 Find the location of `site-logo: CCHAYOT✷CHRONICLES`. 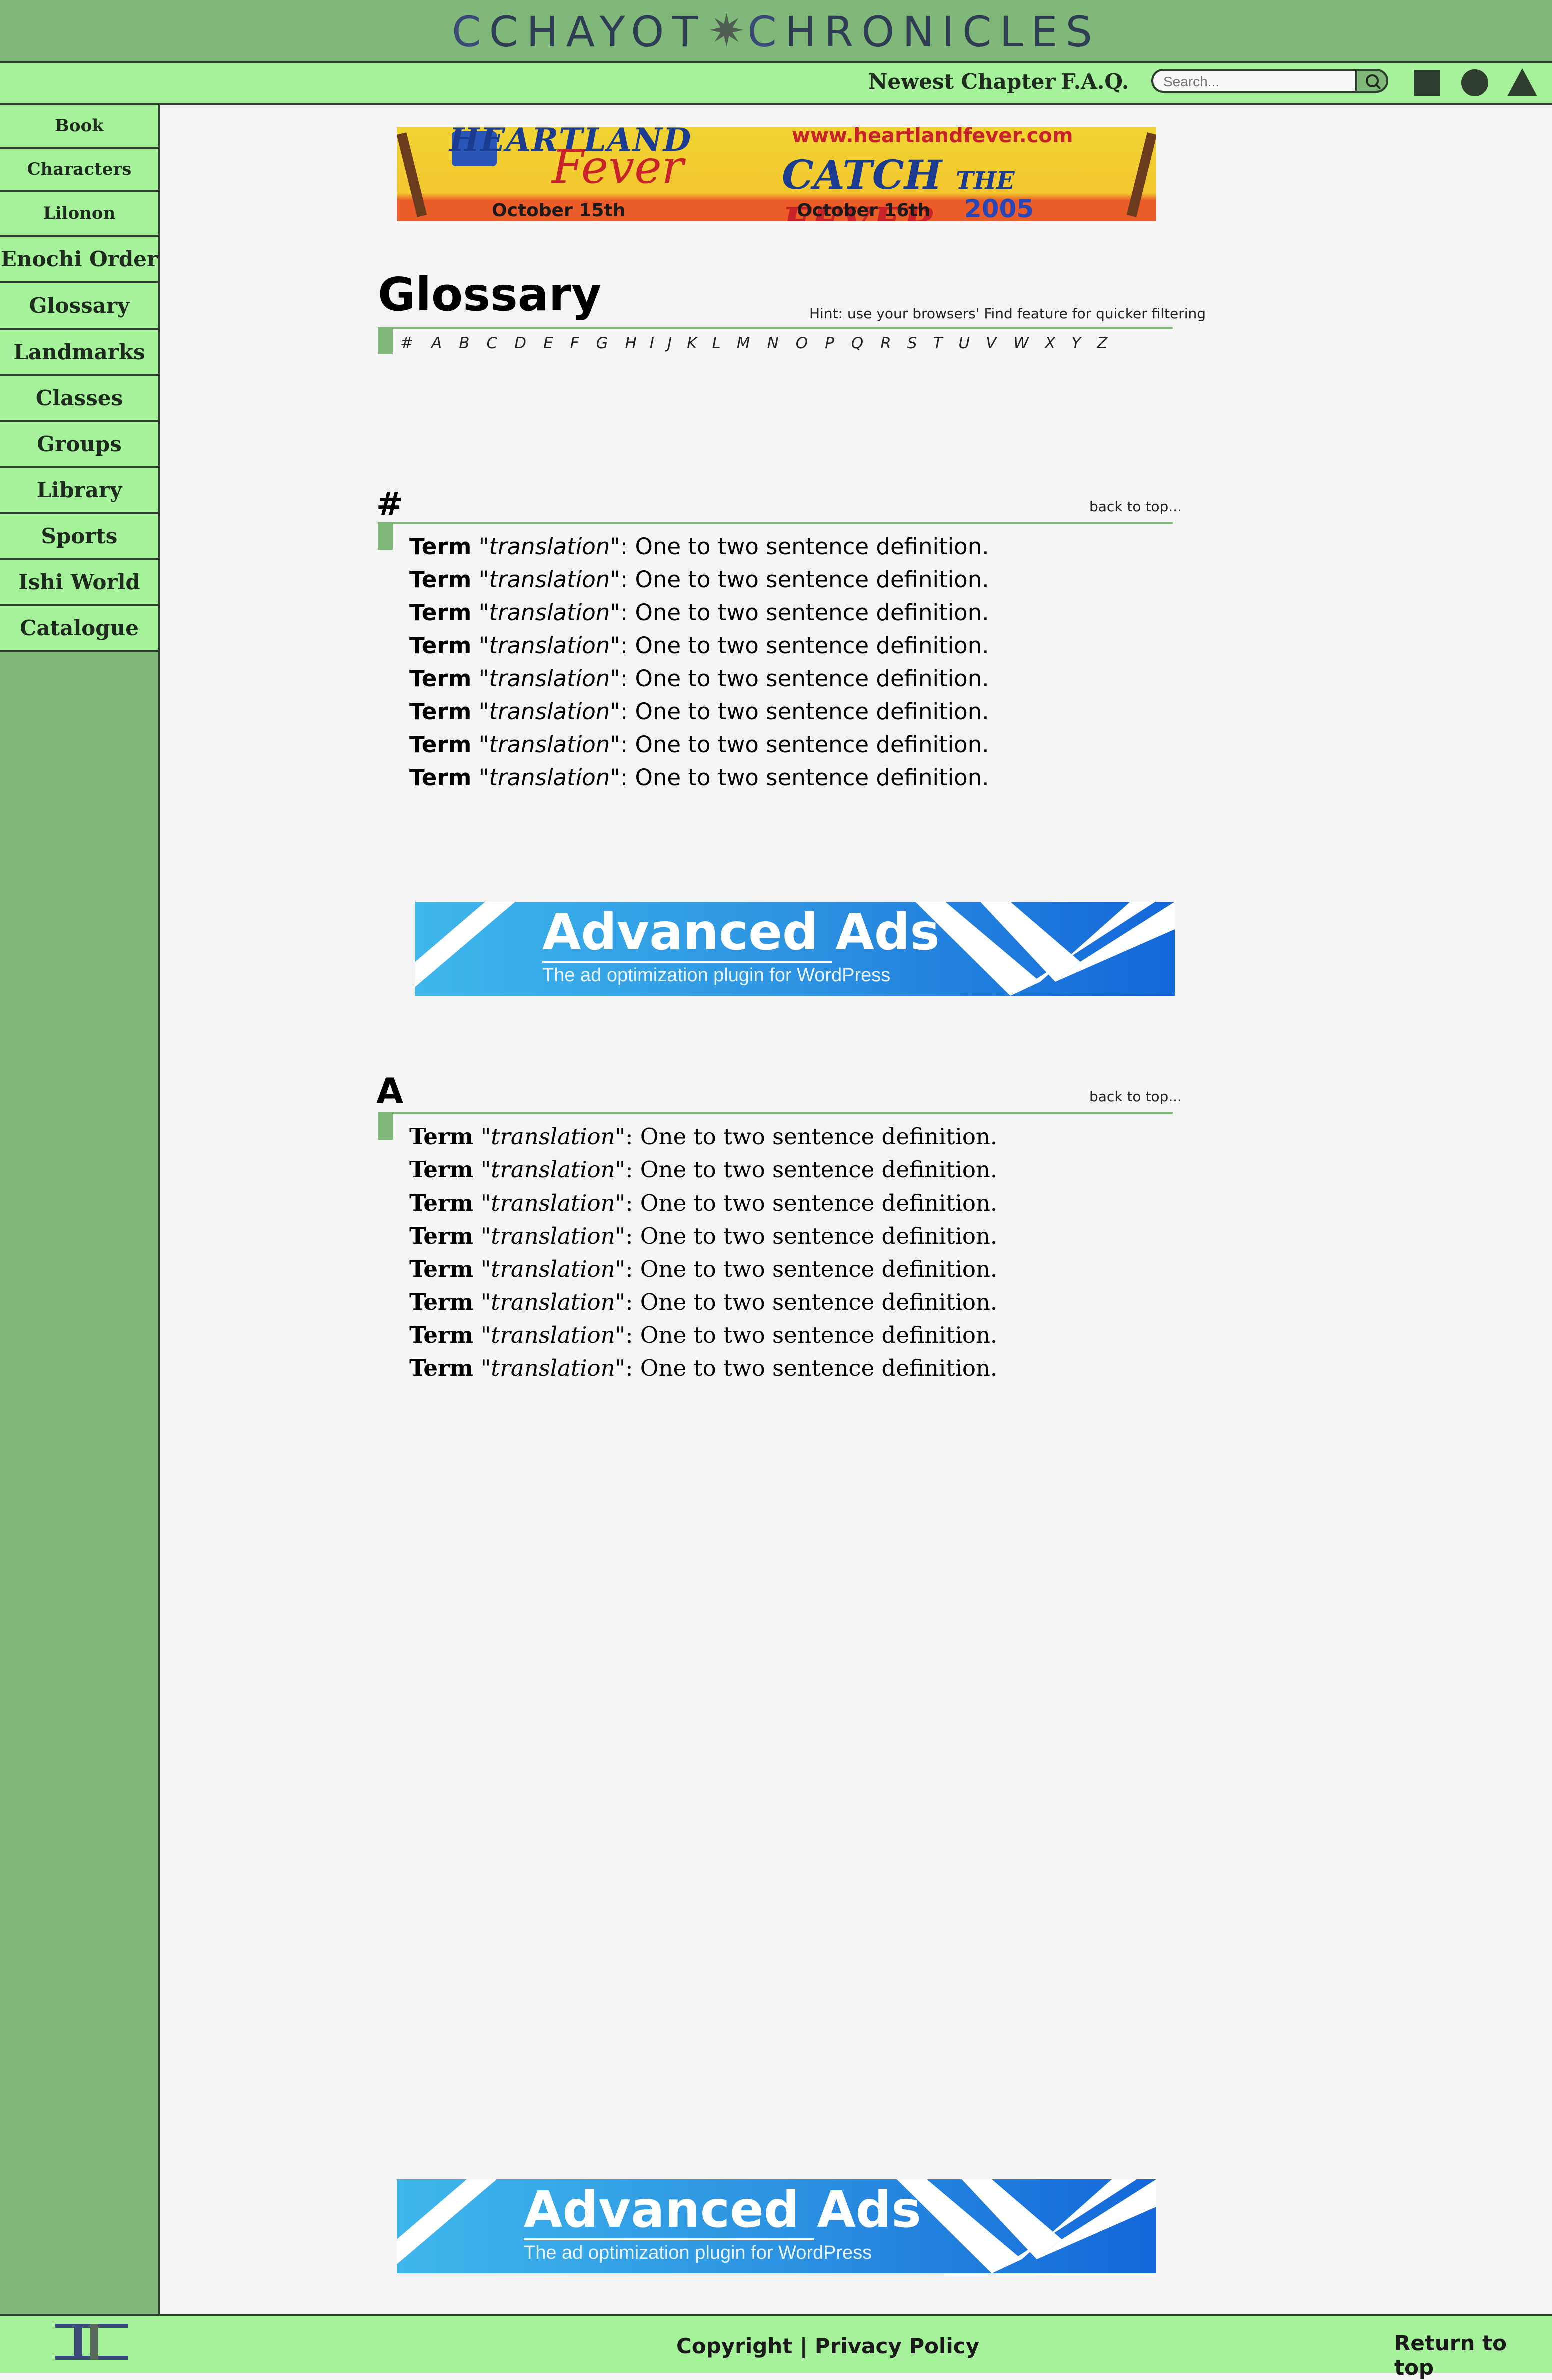

site-logo: CCHAYOT✷CHRONICLES is located at coordinates (776, 32).